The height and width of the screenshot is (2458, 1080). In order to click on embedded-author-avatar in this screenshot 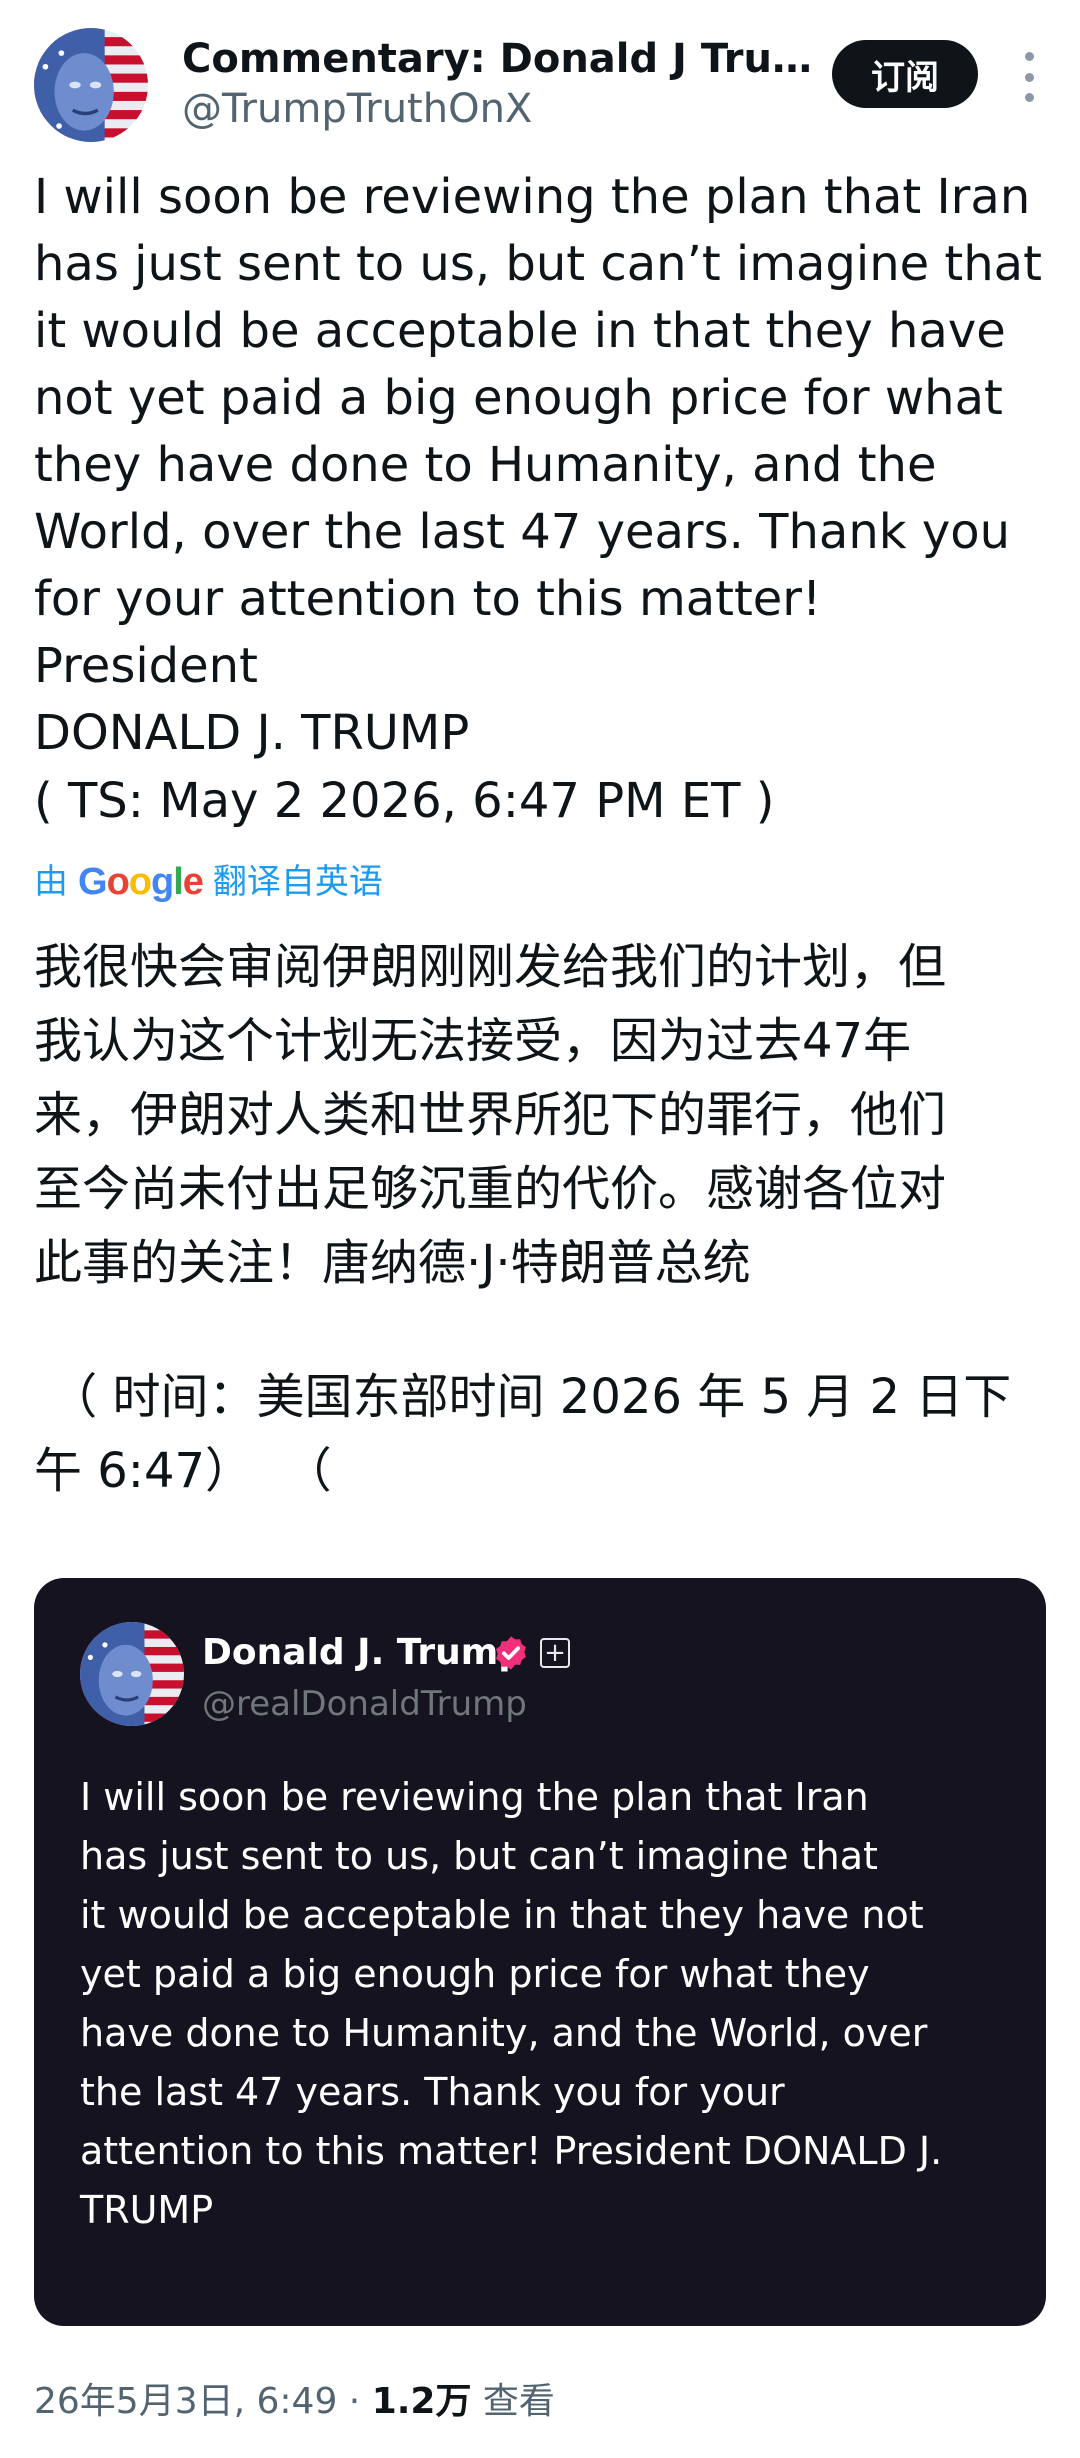, I will do `click(132, 1674)`.